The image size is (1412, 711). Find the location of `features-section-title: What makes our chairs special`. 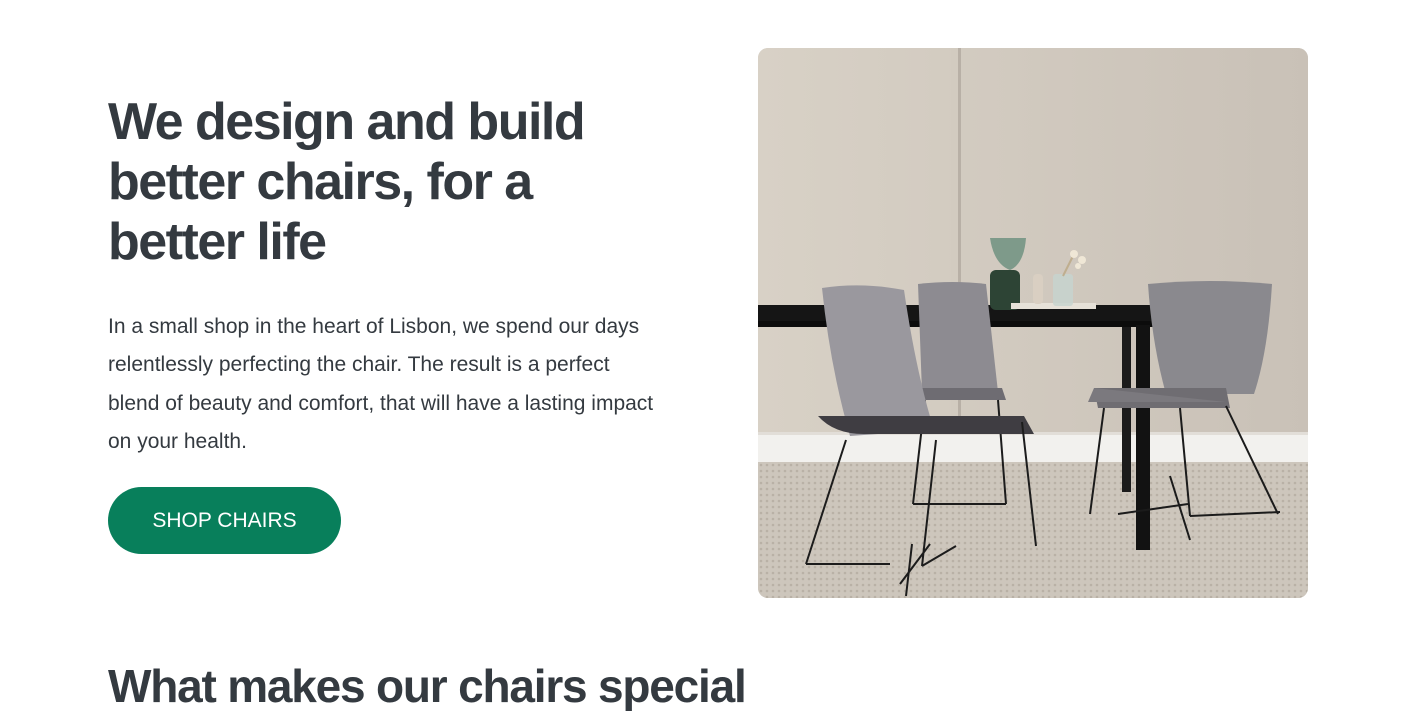

features-section-title: What makes our chairs special is located at coordinates (427, 685).